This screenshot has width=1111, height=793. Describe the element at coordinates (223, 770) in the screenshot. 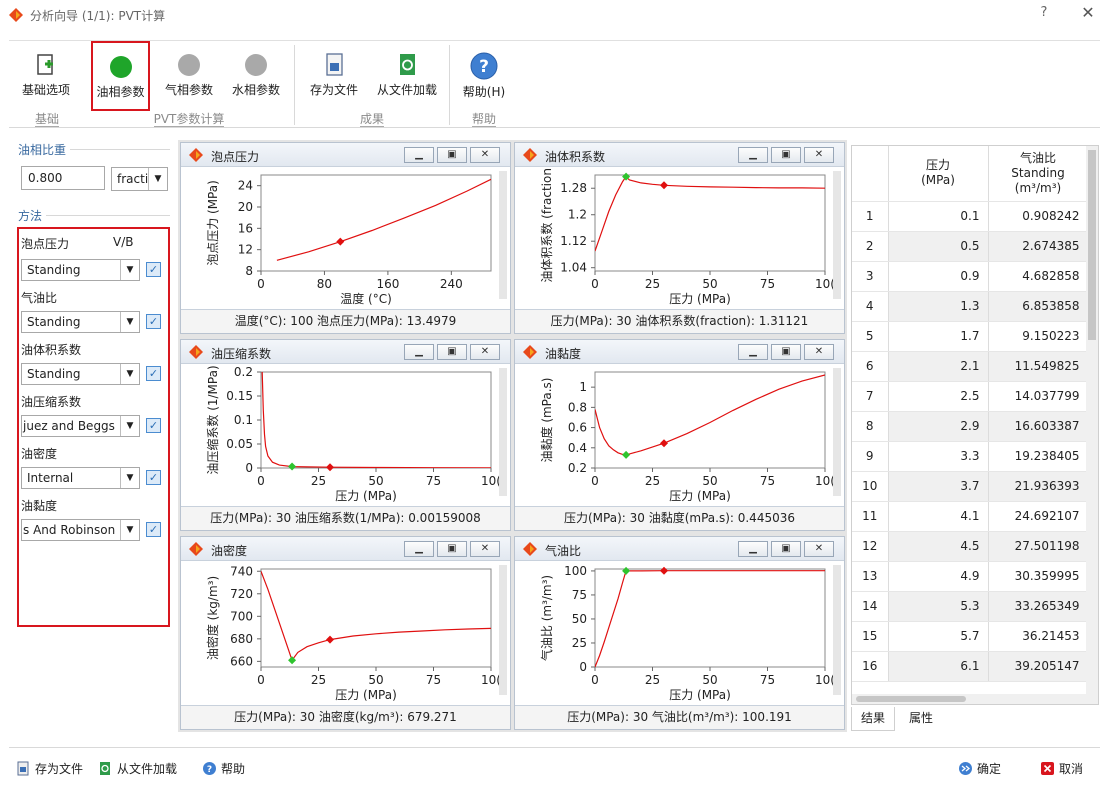

I see `bottom-help-button: ? 帮助` at that location.